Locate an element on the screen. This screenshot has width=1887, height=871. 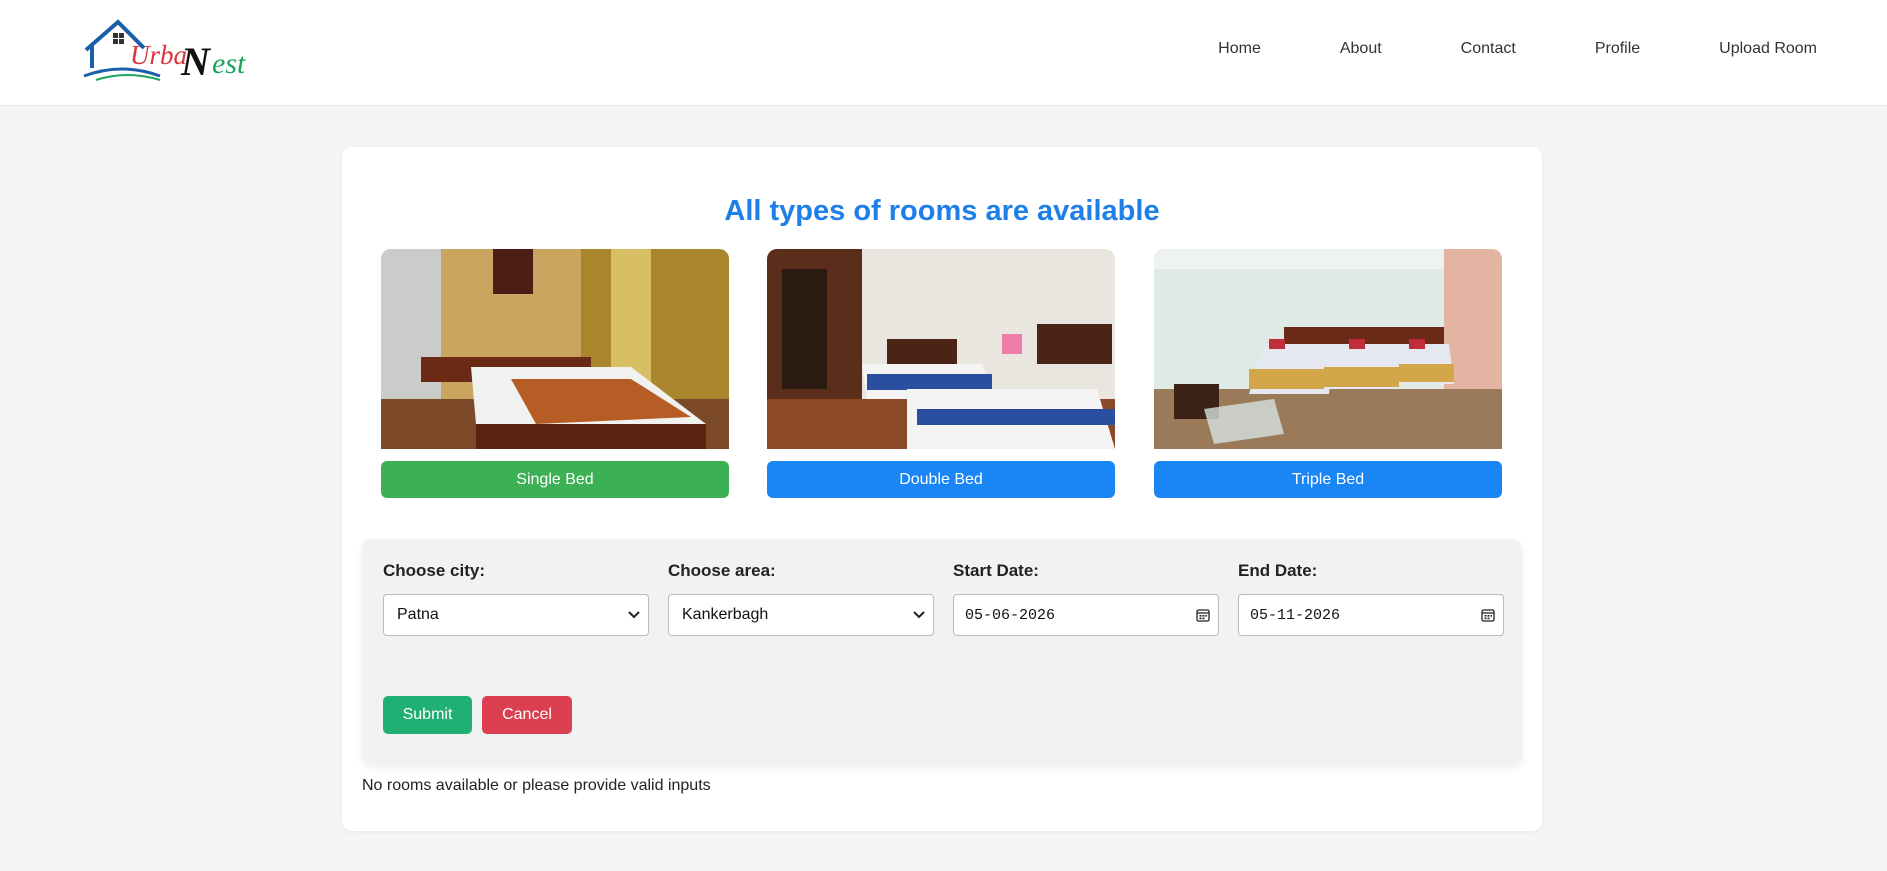
submit-button: Submit is located at coordinates (427, 715).